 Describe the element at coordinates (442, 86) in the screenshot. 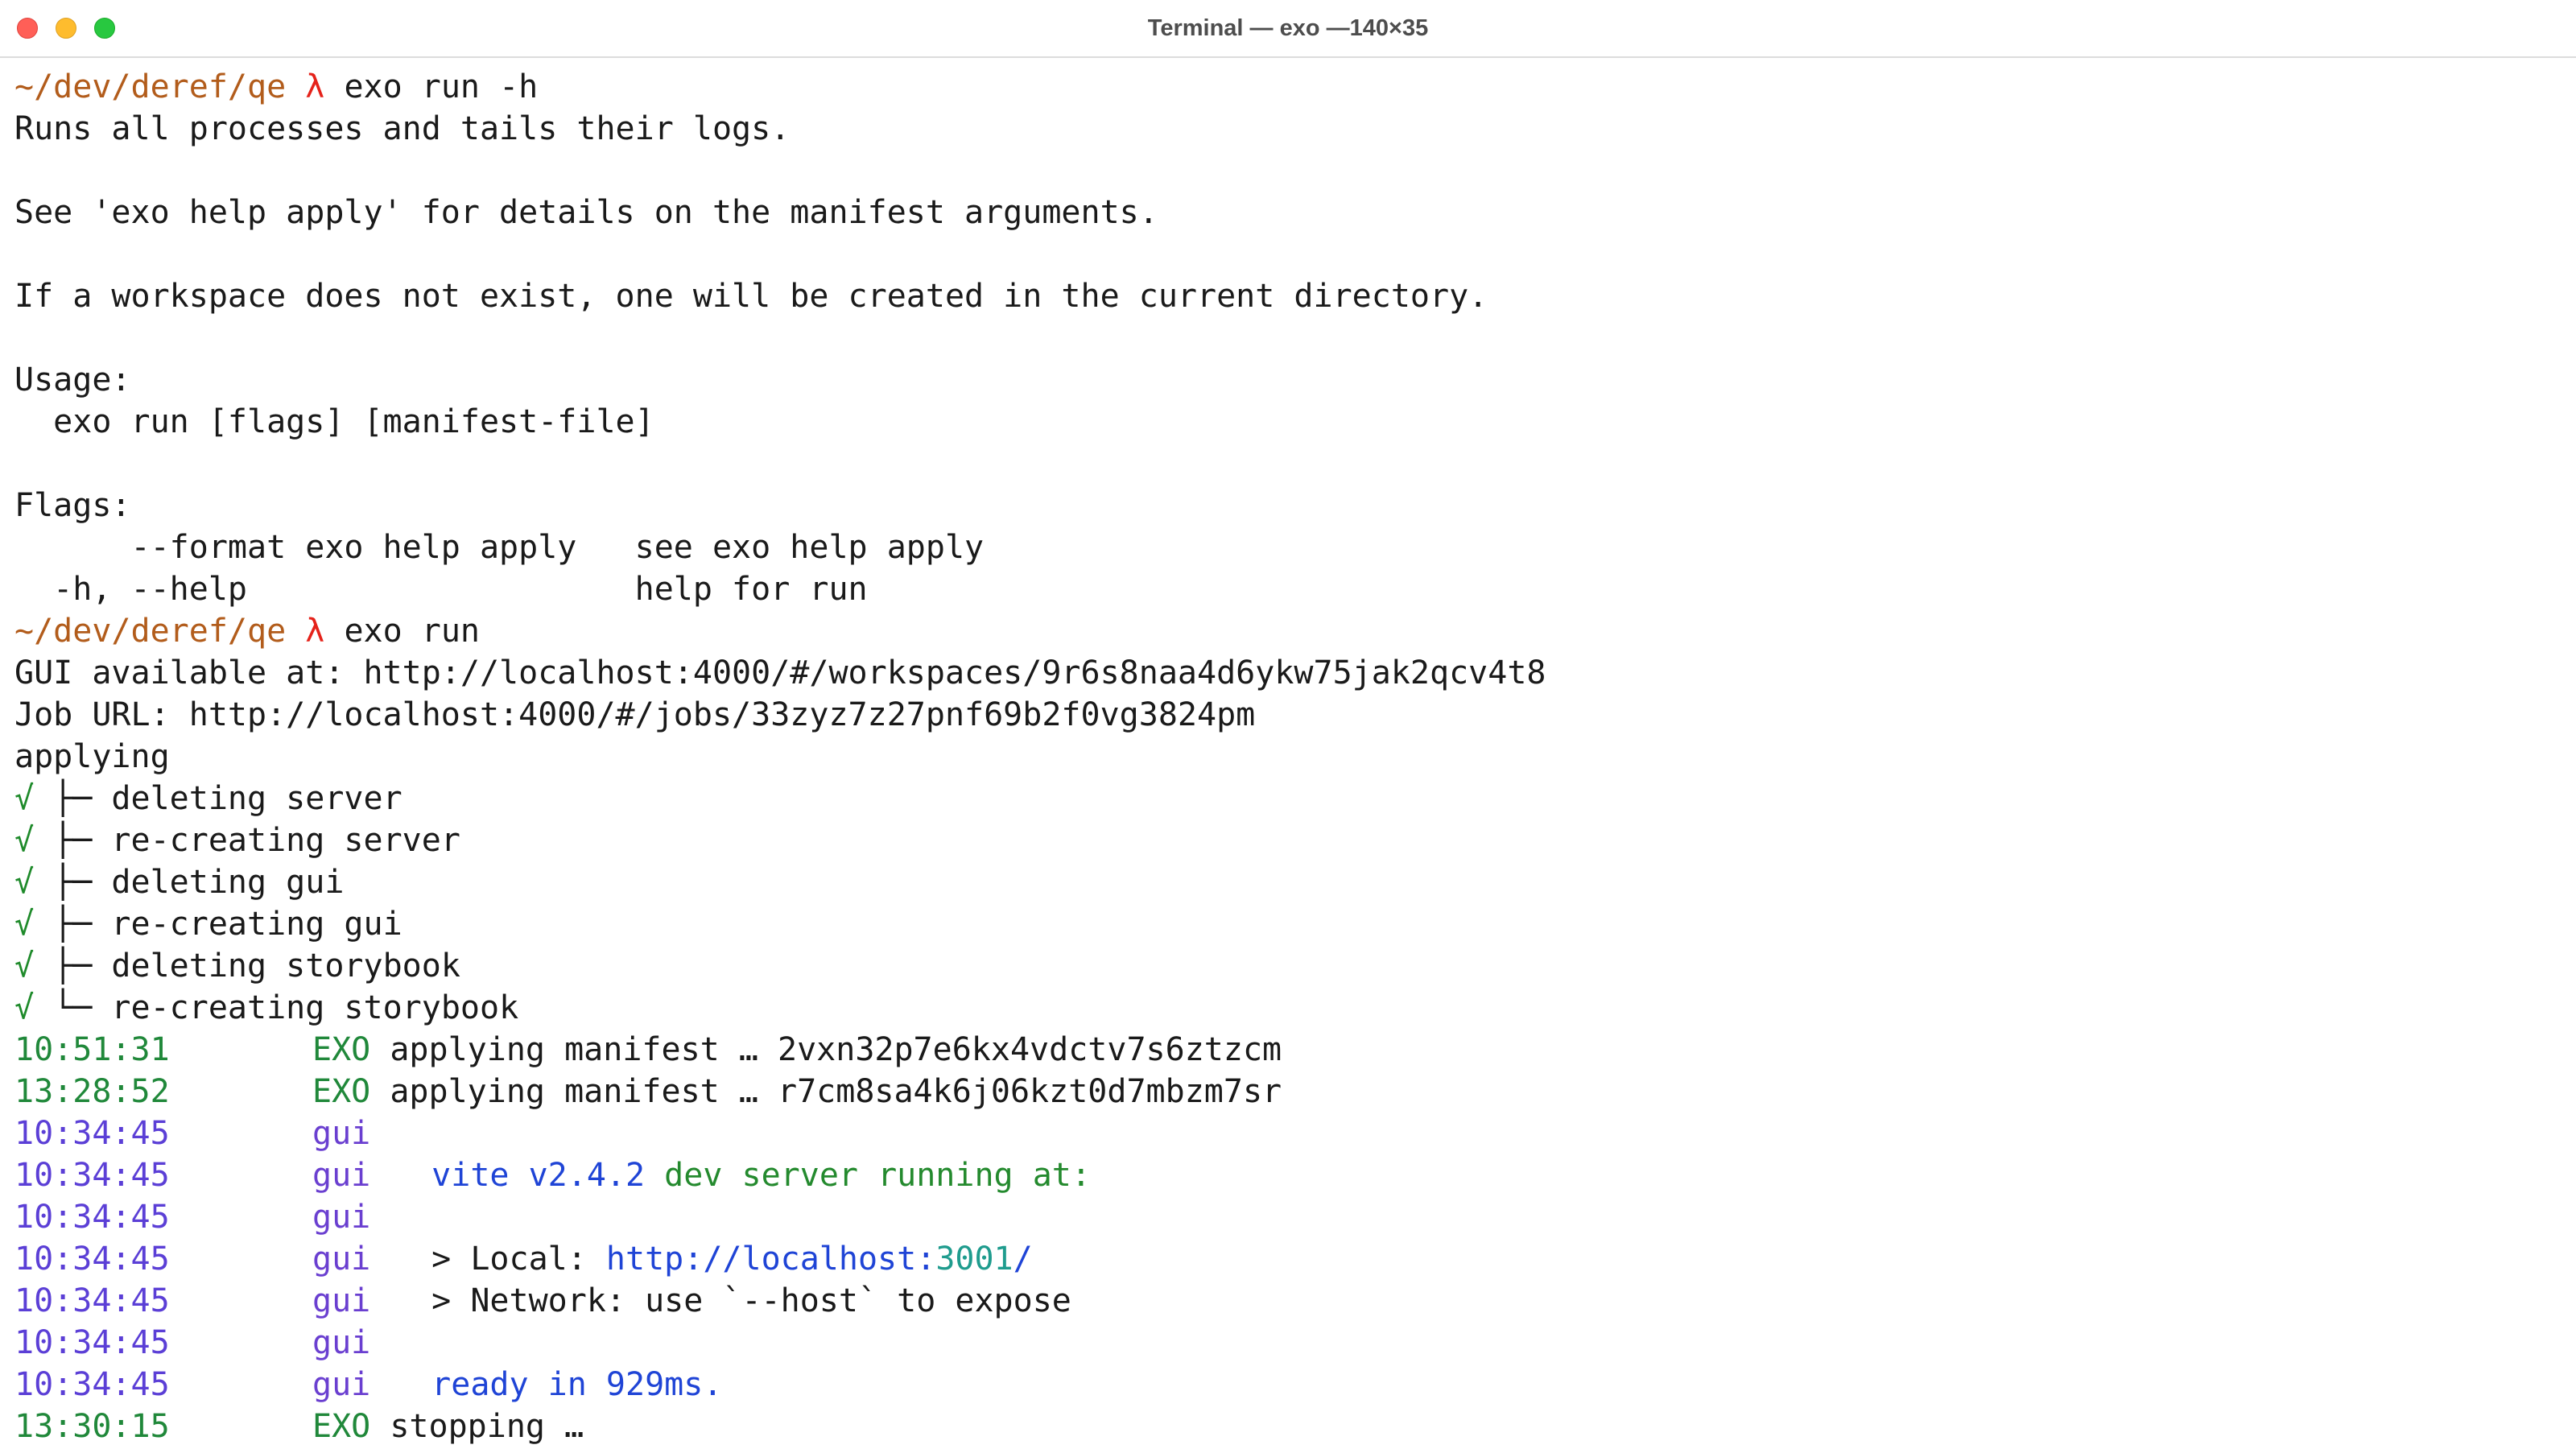

I see `command-text: exo run -h` at that location.